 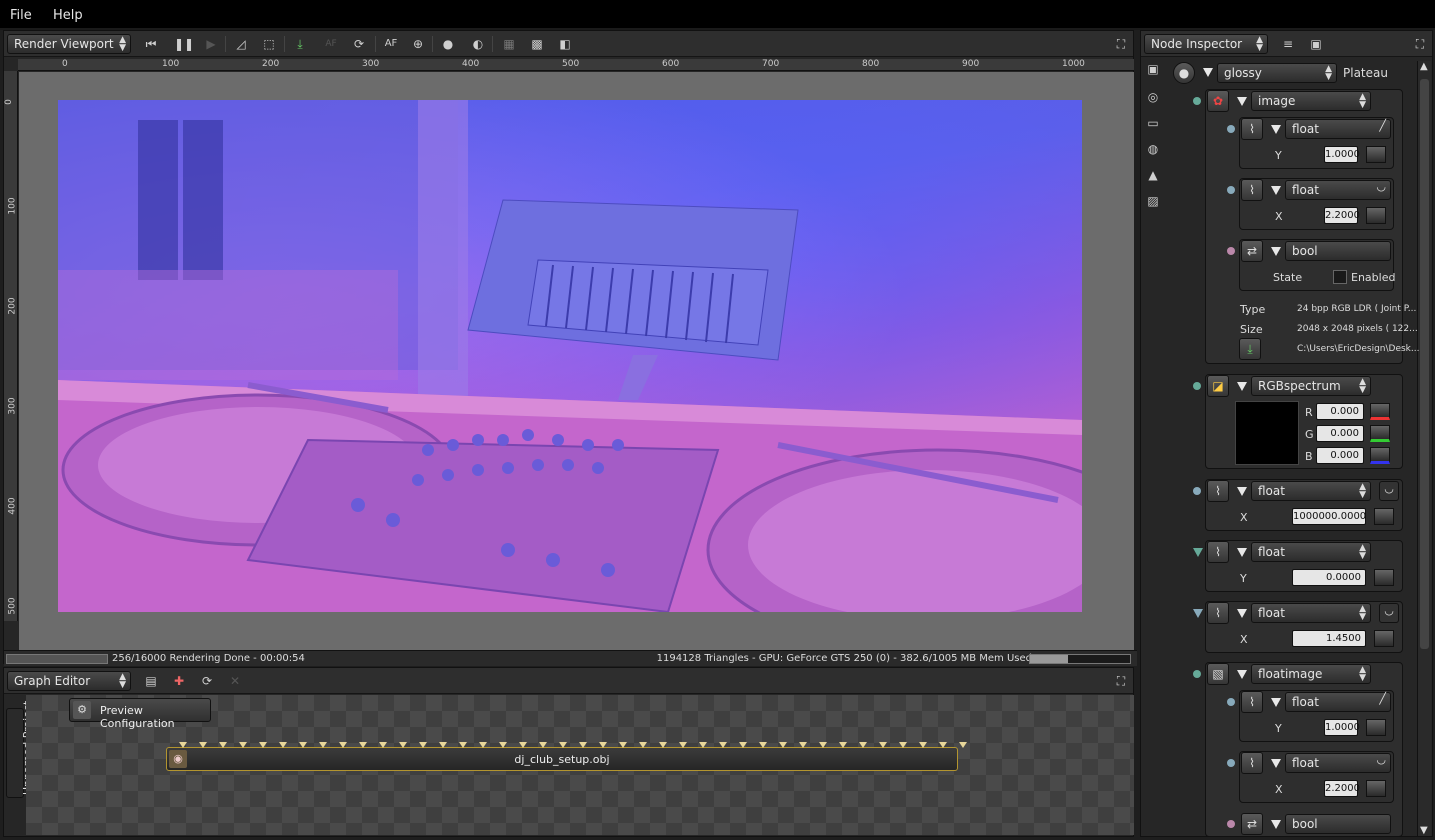 I want to click on float-y-value: 0.0000, so click(x=1329, y=577).